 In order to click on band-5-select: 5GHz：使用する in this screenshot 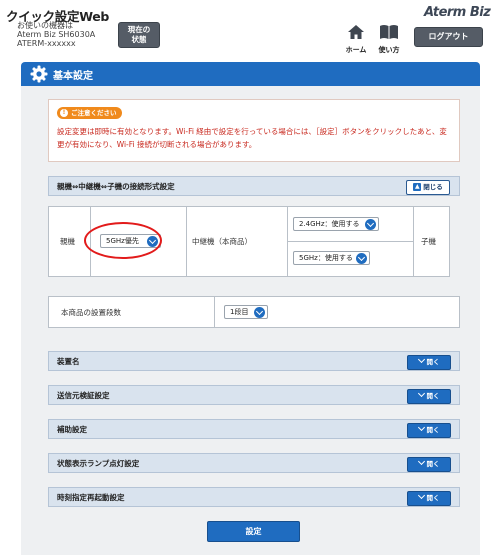, I will do `click(331, 258)`.